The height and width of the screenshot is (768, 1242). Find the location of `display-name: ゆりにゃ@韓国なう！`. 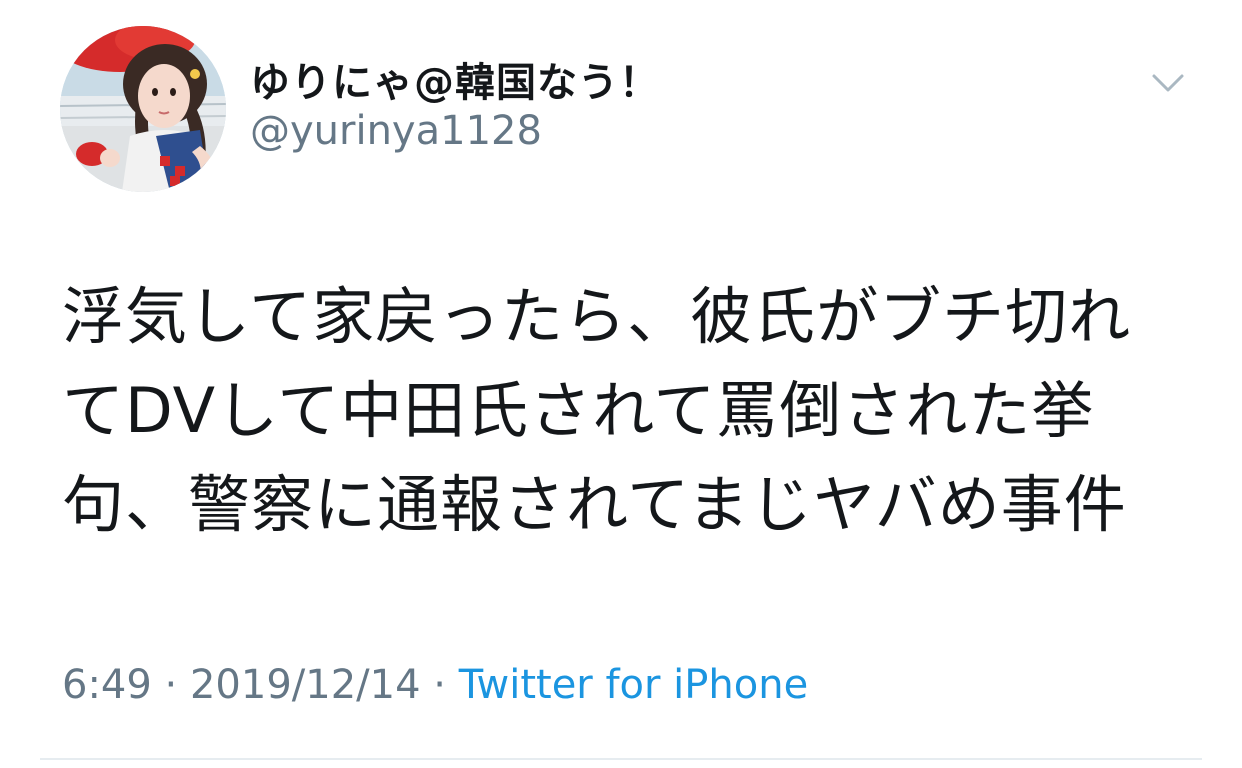

display-name: ゆりにゃ@韓国なう！ is located at coordinates (455, 79).